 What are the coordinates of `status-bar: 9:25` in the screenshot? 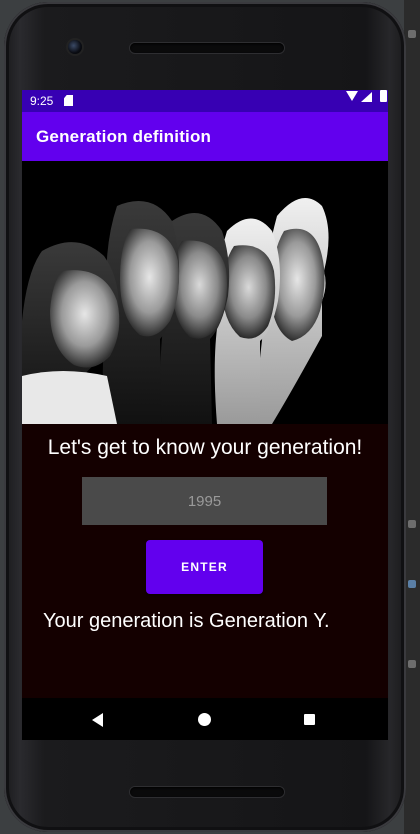 It's located at (205, 101).